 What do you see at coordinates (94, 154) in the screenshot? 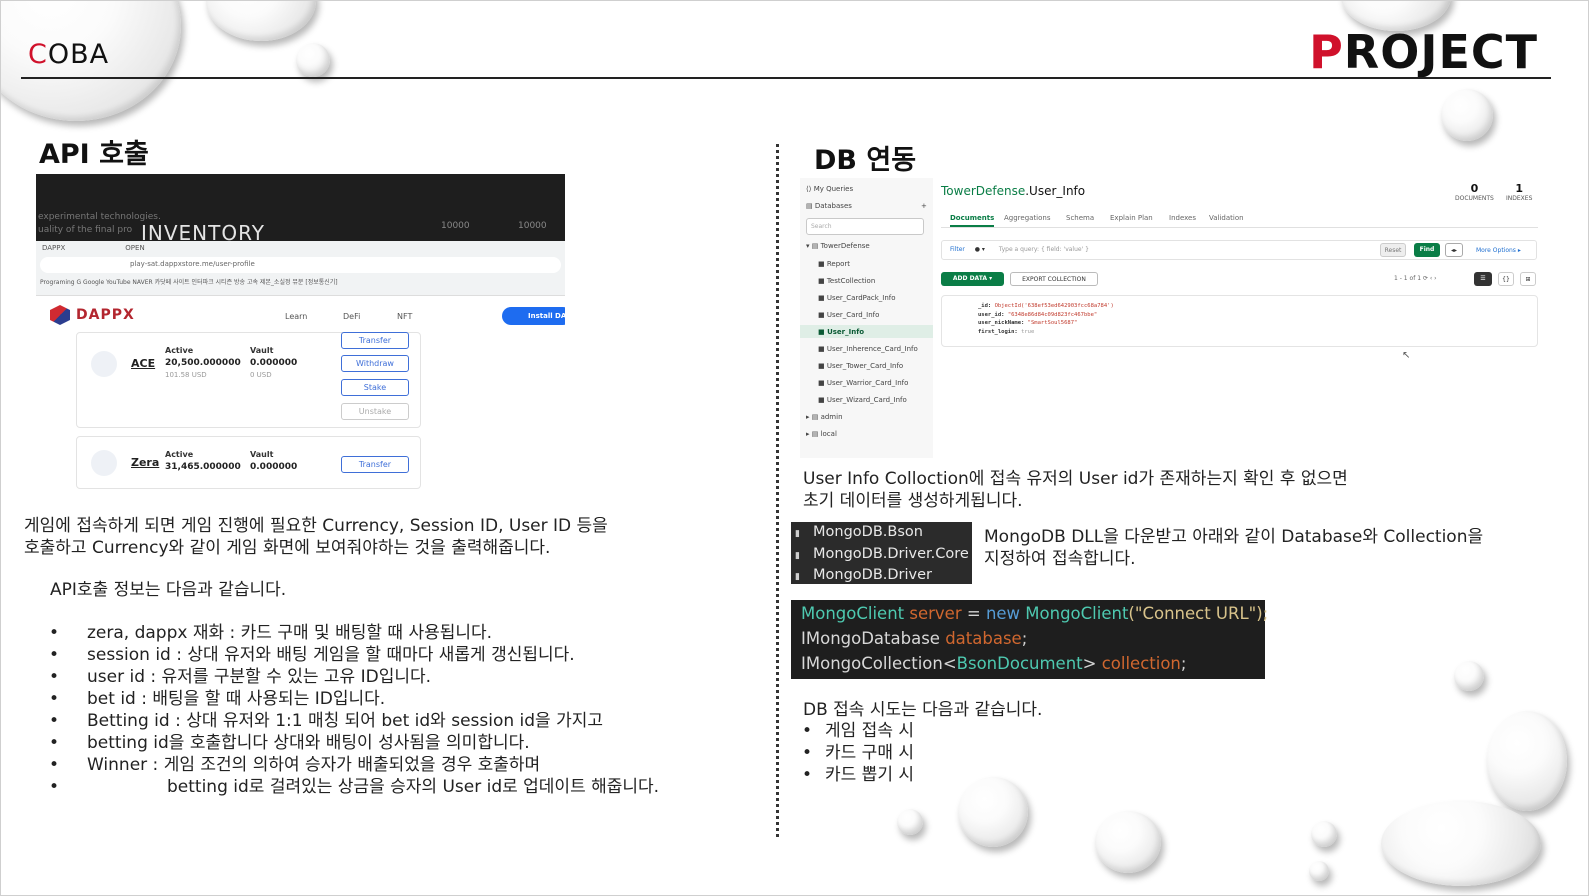
I see `api-section-title: API 호출` at bounding box center [94, 154].